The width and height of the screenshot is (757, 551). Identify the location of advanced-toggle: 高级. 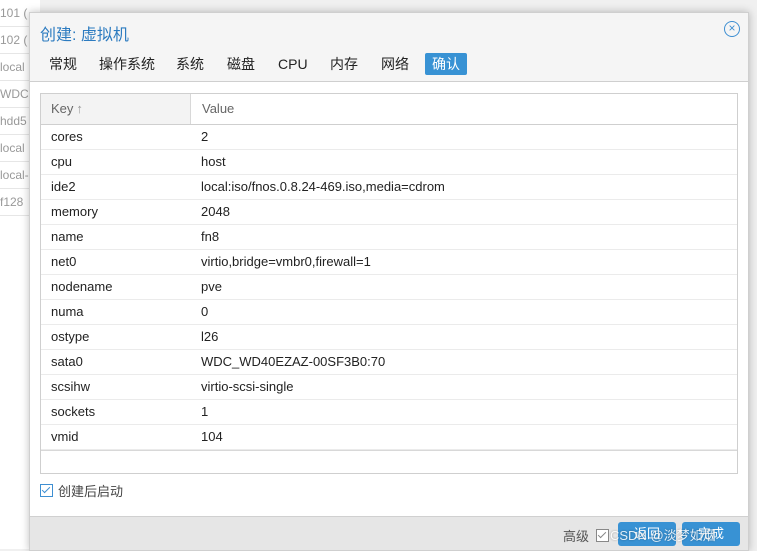
(586, 535).